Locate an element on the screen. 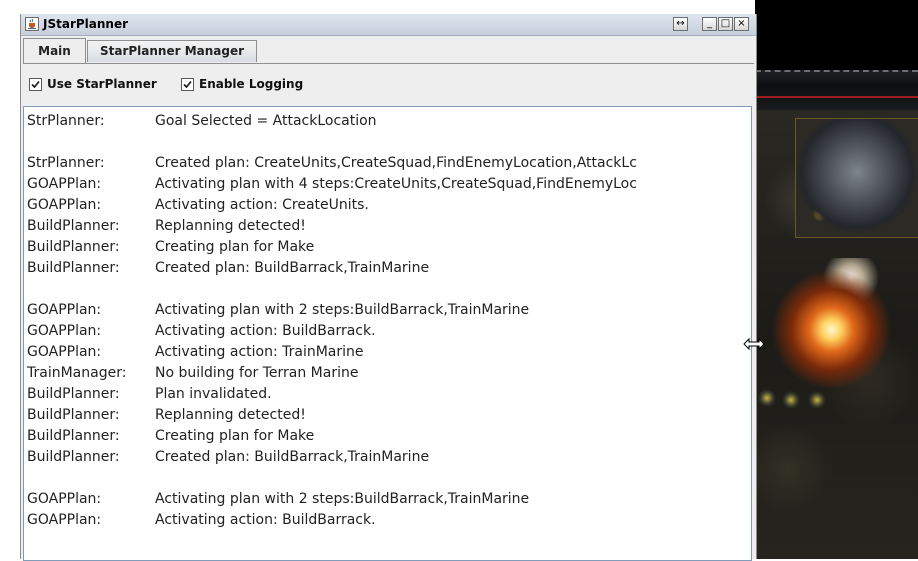 The width and height of the screenshot is (918, 561). horizontal-resize-icon: ↔ is located at coordinates (680, 24).